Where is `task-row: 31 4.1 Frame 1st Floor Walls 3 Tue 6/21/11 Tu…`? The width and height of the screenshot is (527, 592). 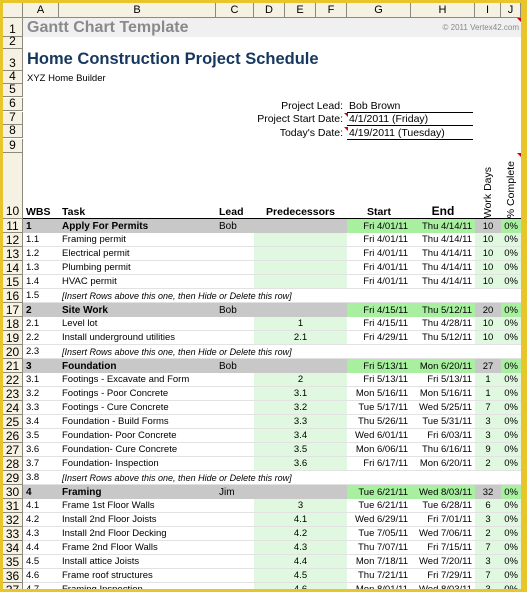
task-row: 31 4.1 Frame 1st Floor Walls 3 Tue 6/21/11 Tu… is located at coordinates (262, 506).